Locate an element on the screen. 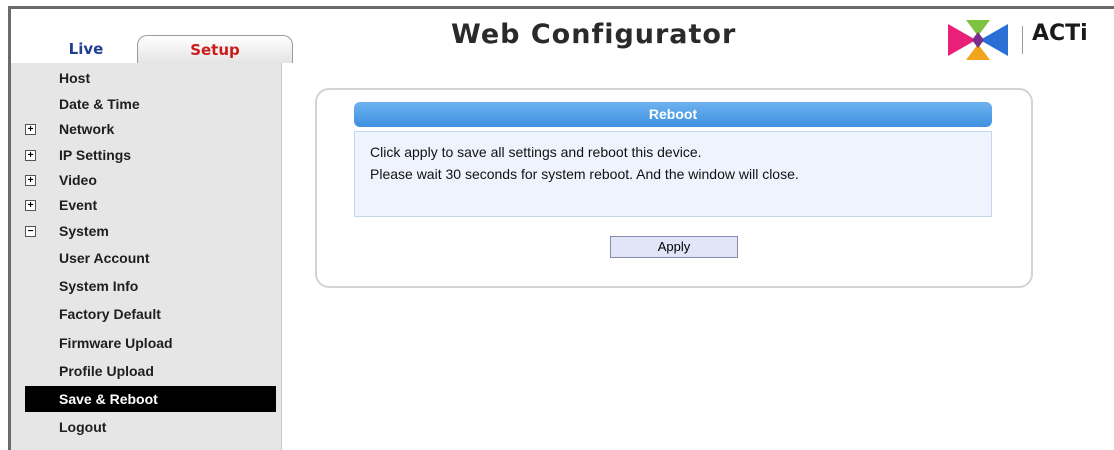 This screenshot has width=1114, height=450. sidebar-item-system-info: System Info is located at coordinates (150, 286).